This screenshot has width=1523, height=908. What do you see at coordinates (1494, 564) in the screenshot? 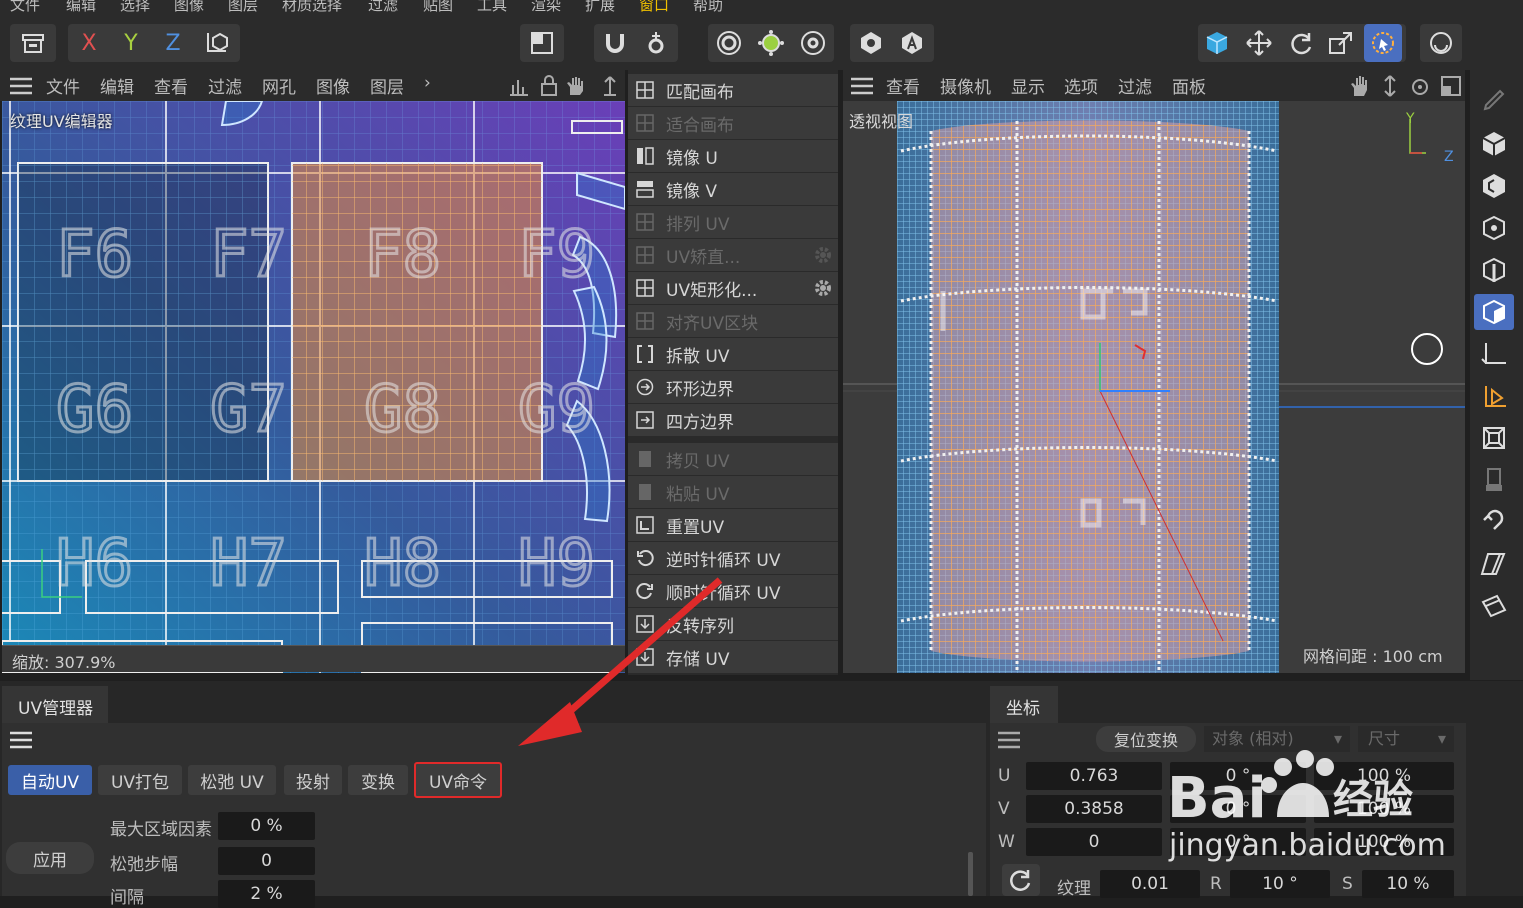
I see `skew-icon` at bounding box center [1494, 564].